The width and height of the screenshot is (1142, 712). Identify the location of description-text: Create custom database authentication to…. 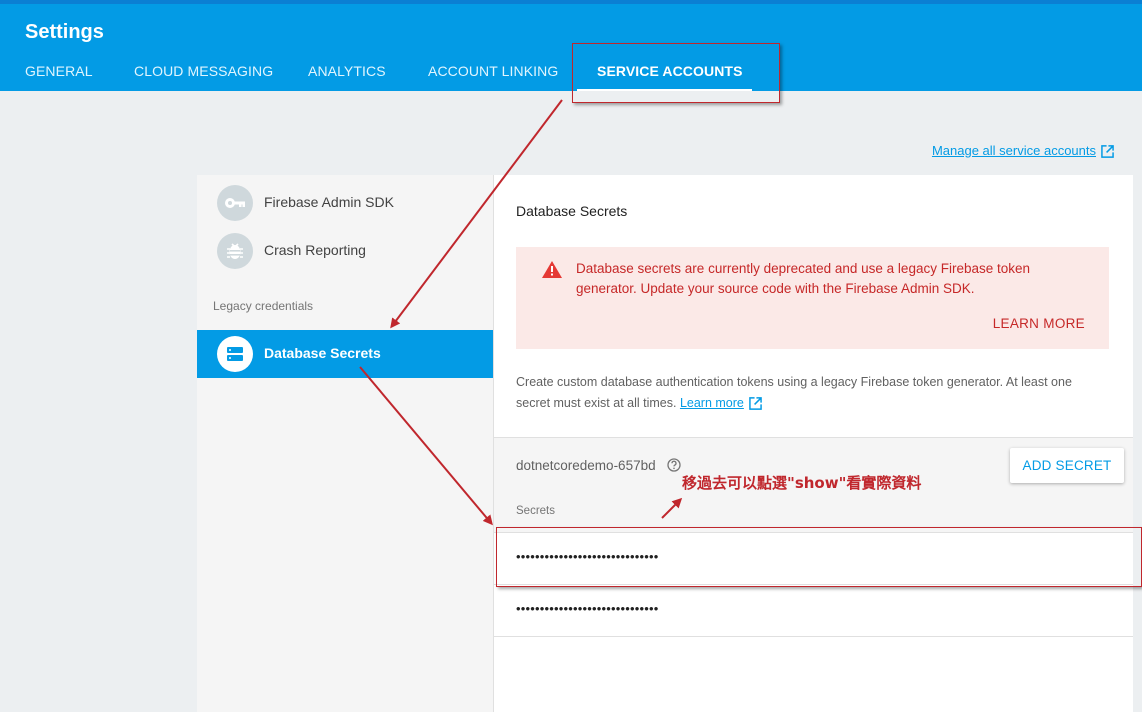
(794, 392).